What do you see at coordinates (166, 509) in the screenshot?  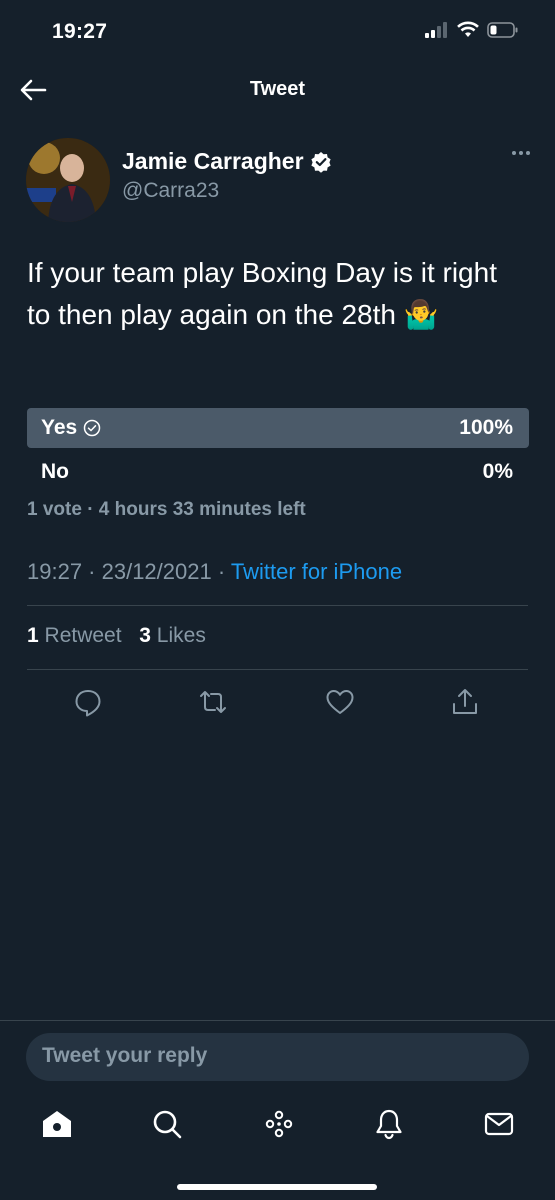 I see `poll-meta: 1 vote · 4 hours 33 minutes left` at bounding box center [166, 509].